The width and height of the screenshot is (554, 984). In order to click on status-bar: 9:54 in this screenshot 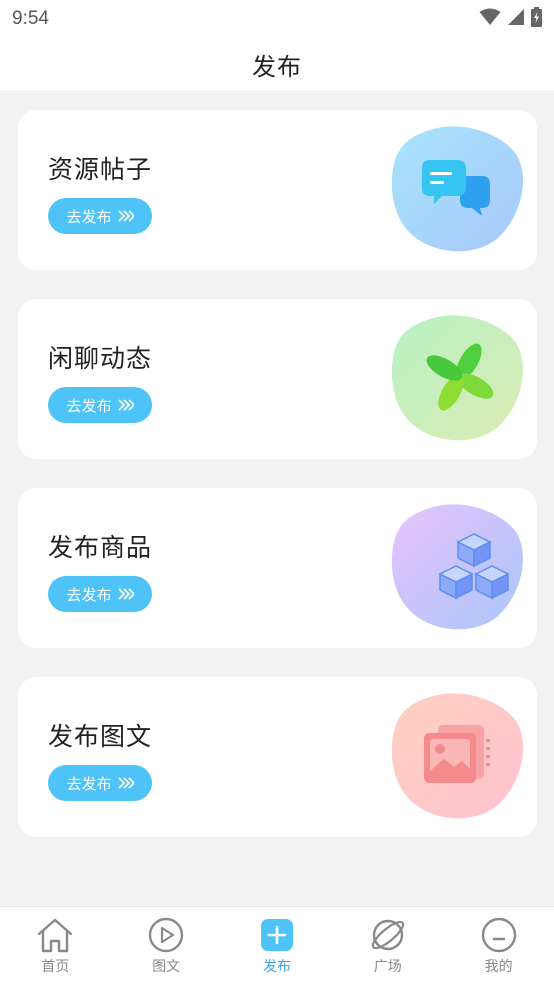, I will do `click(277, 19)`.